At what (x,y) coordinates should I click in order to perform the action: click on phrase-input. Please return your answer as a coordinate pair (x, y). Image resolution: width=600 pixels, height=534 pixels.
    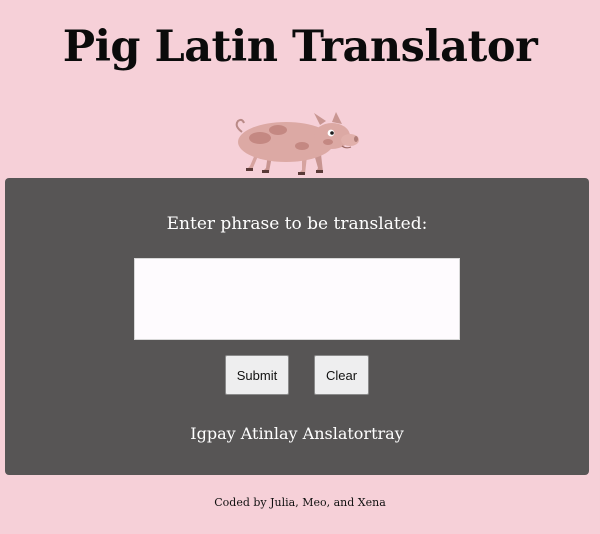
    Looking at the image, I should click on (297, 299).